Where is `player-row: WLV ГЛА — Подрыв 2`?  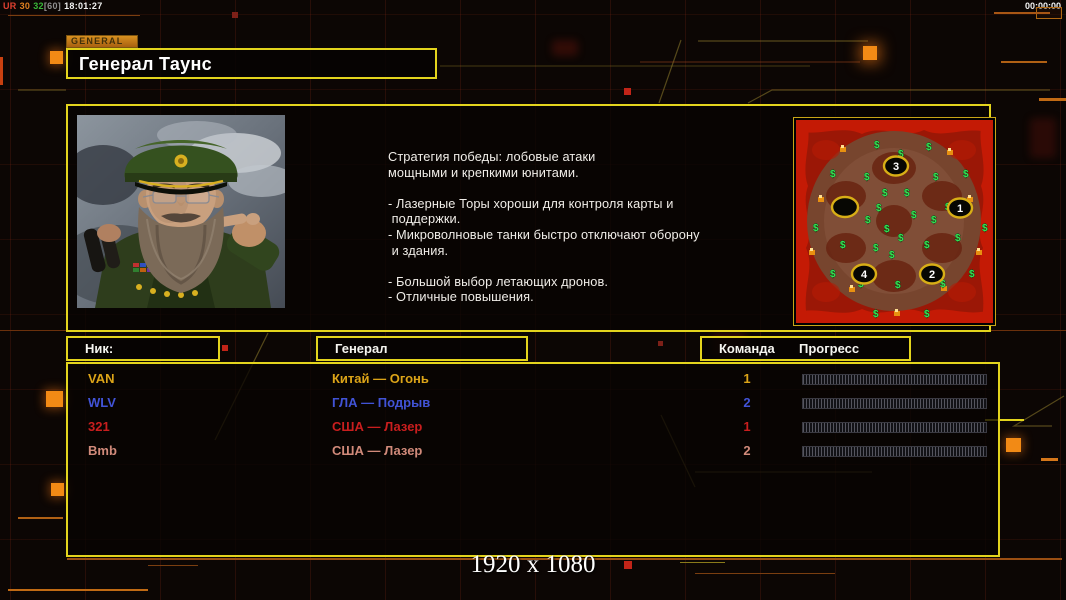
player-row: WLV ГЛА — Подрыв 2 is located at coordinates (533, 404).